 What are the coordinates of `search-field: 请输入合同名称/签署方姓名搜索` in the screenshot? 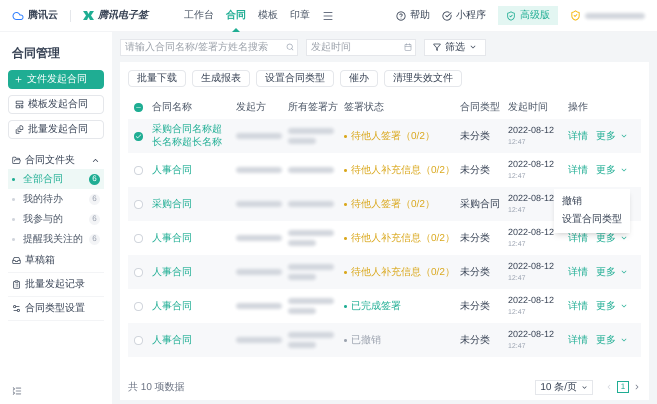 It's located at (209, 47).